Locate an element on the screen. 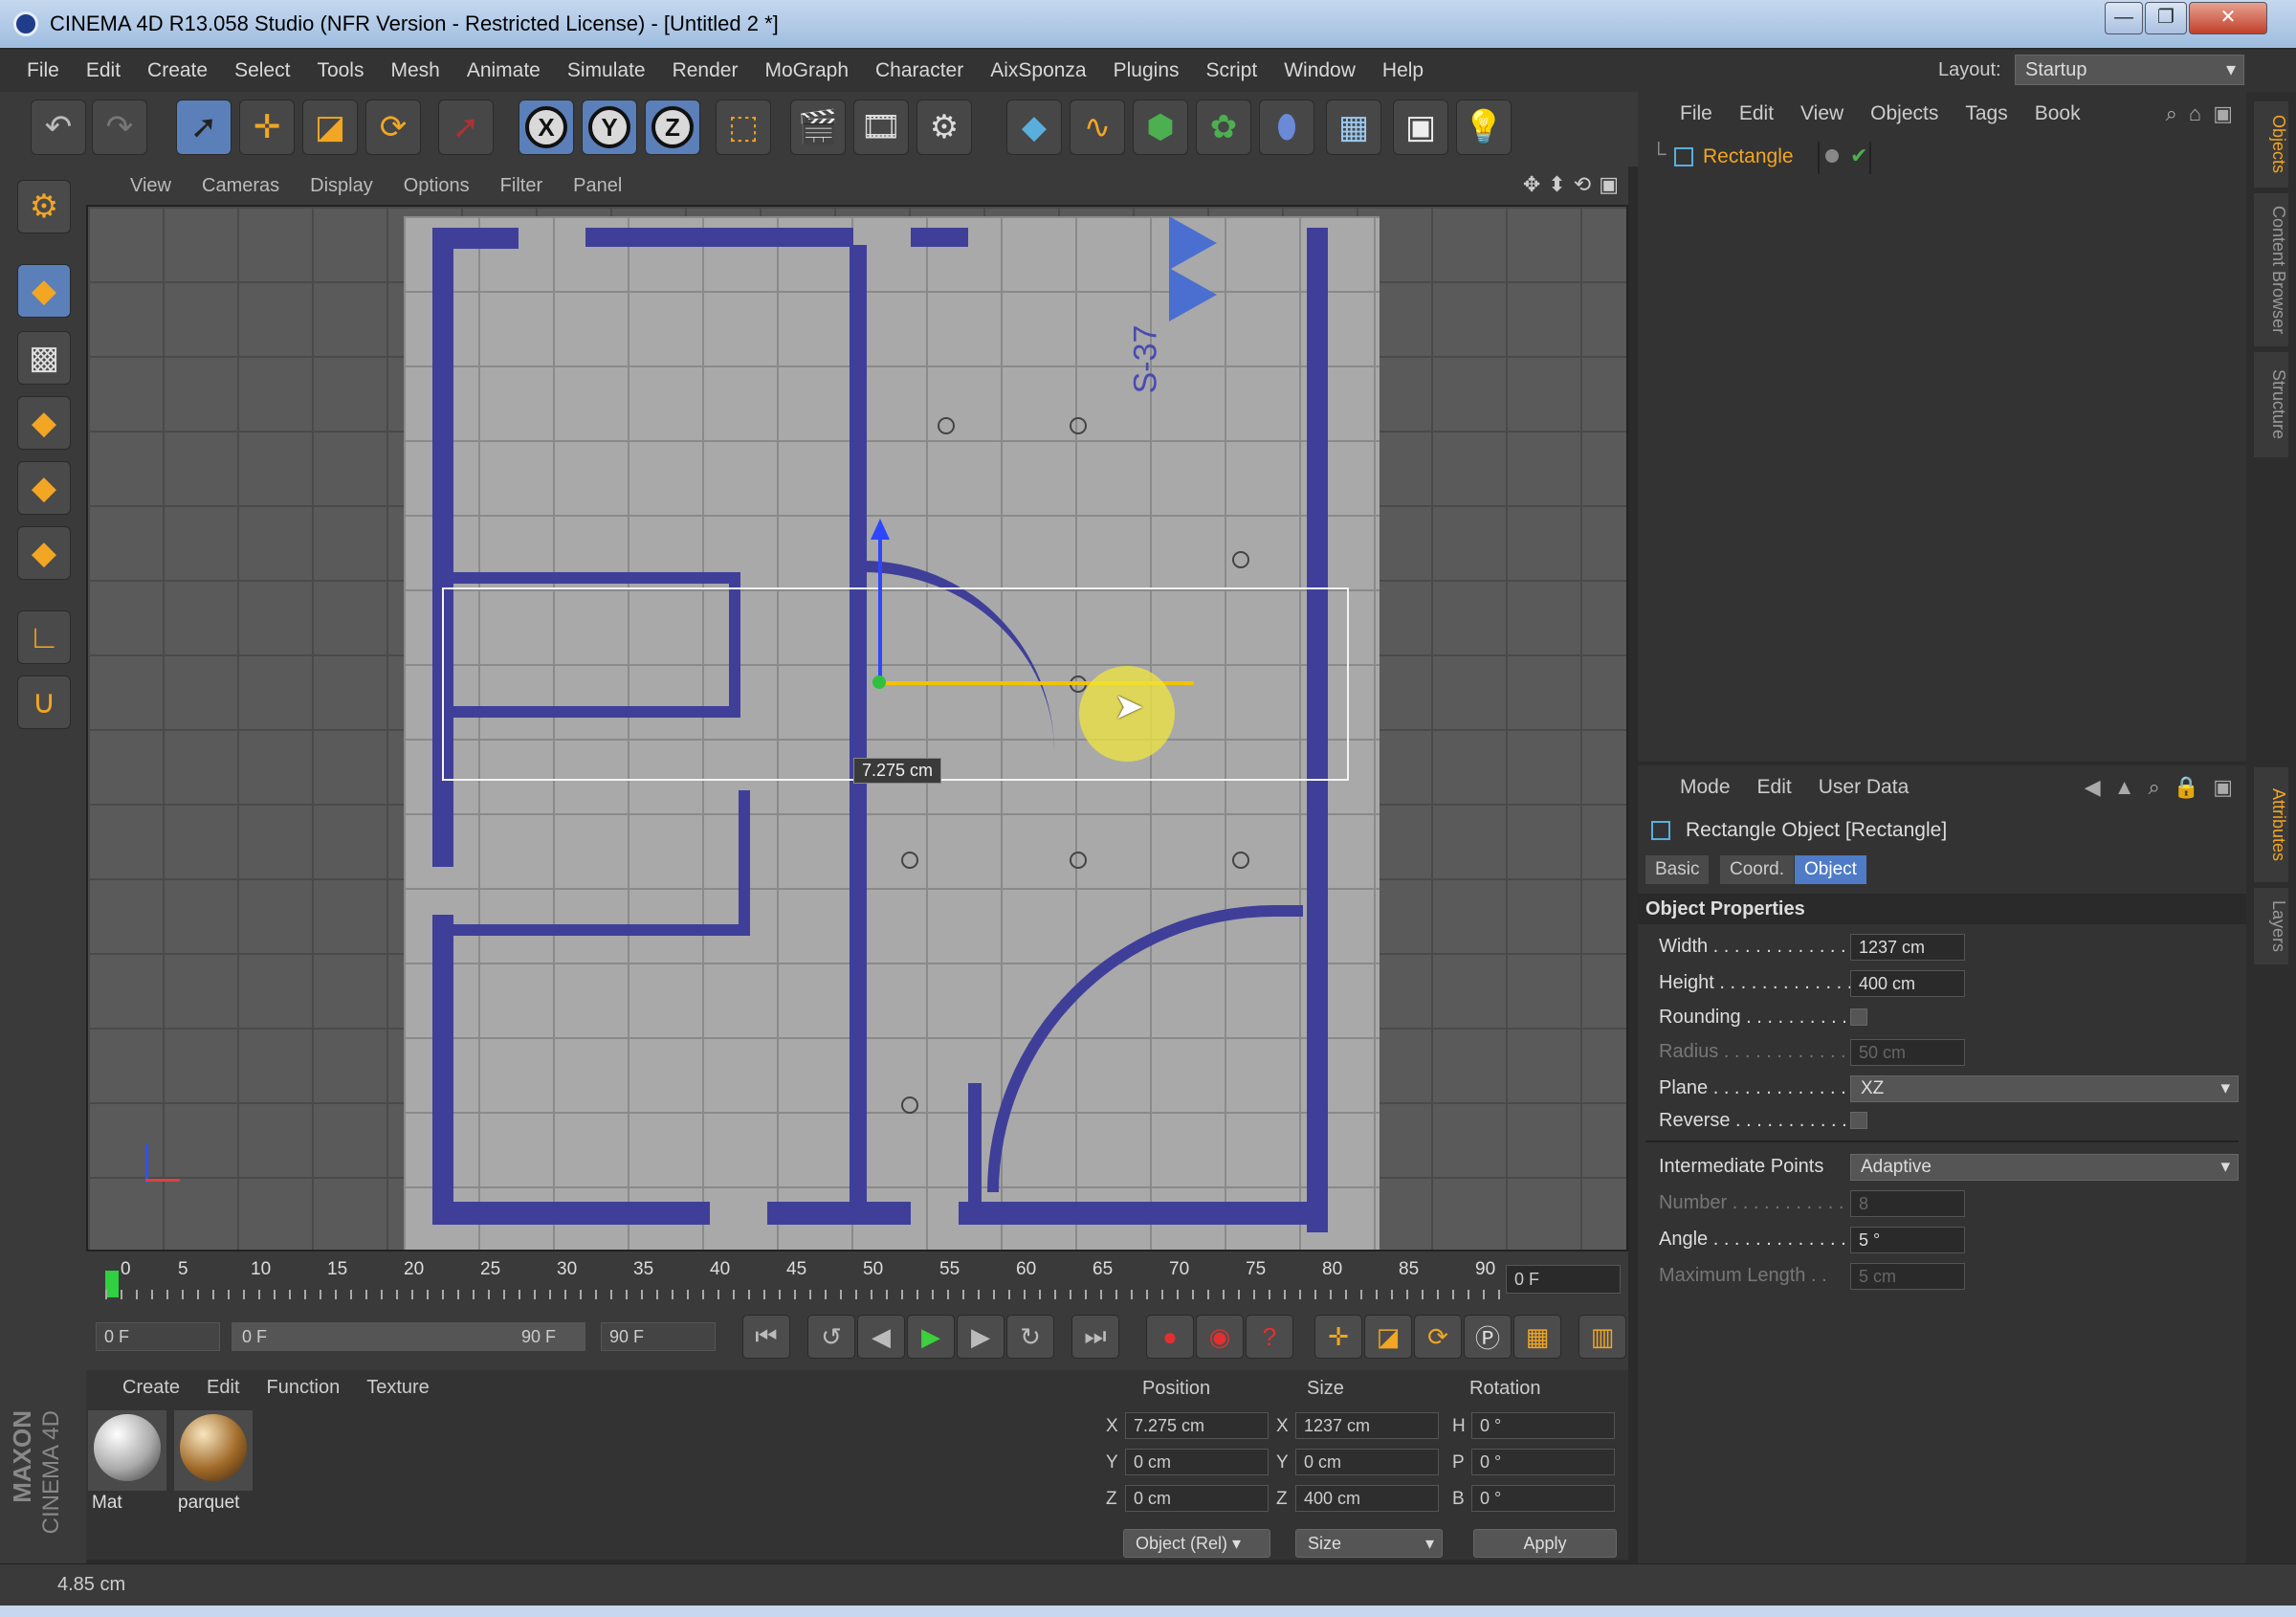  render-picture-viewer-button: 🎞 is located at coordinates (881, 127).